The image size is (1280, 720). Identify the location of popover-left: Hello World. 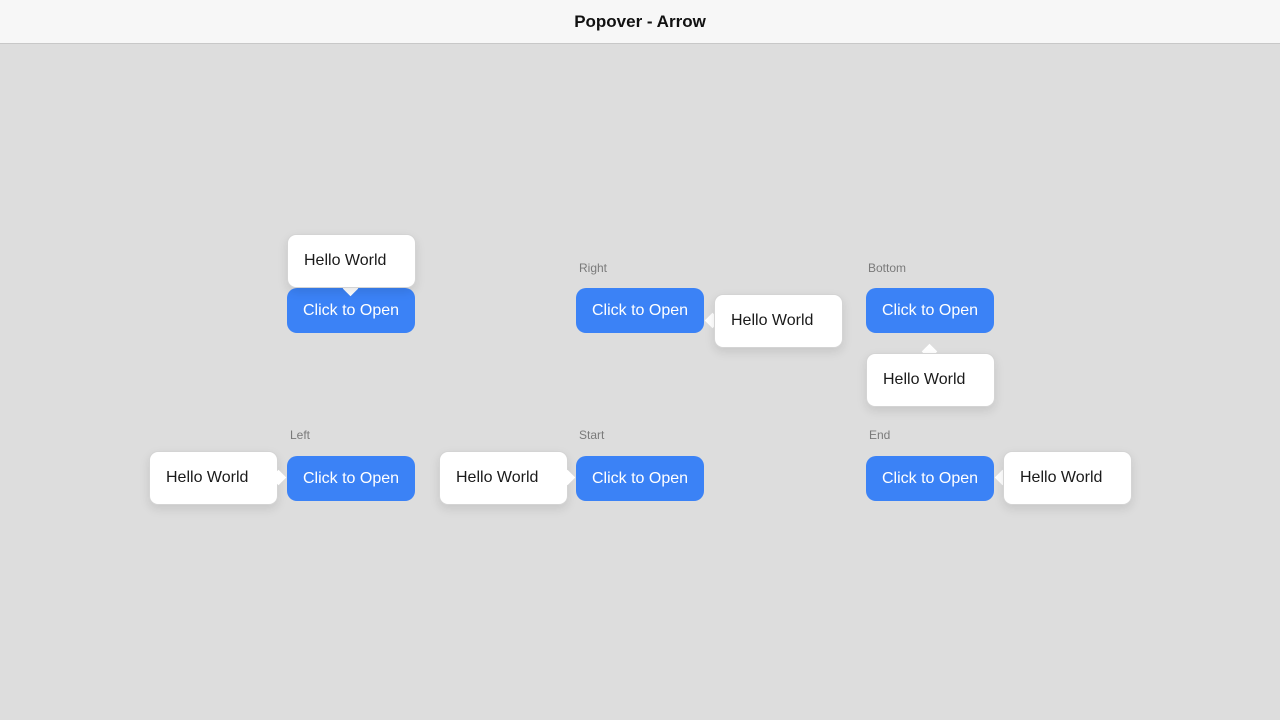
(213, 478).